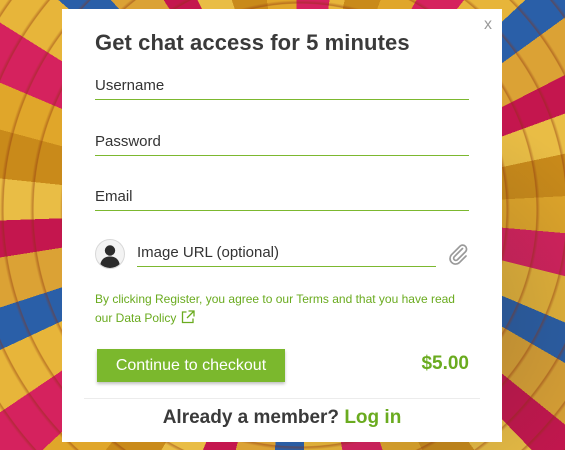 This screenshot has width=565, height=450. What do you see at coordinates (252, 42) in the screenshot?
I see `dialog-title: Get chat access for 5 minutes` at bounding box center [252, 42].